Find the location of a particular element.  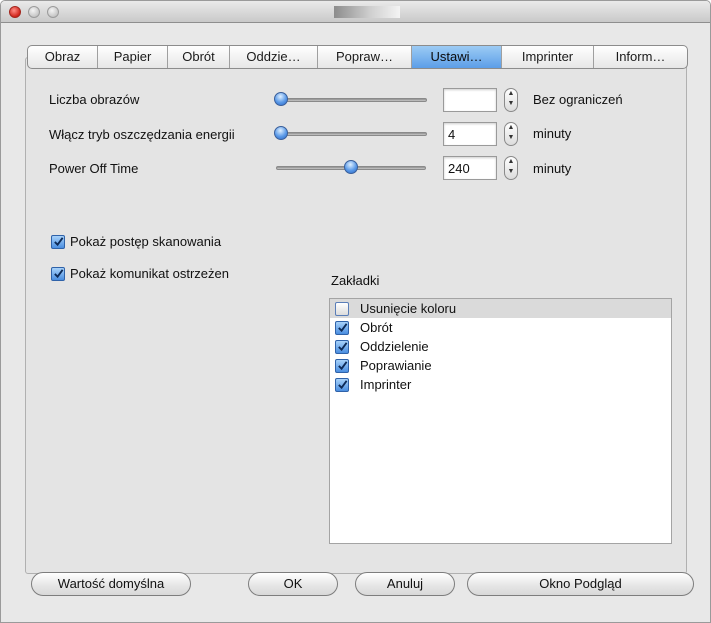

bookmark-label: Usunięcie koloru is located at coordinates (408, 308).